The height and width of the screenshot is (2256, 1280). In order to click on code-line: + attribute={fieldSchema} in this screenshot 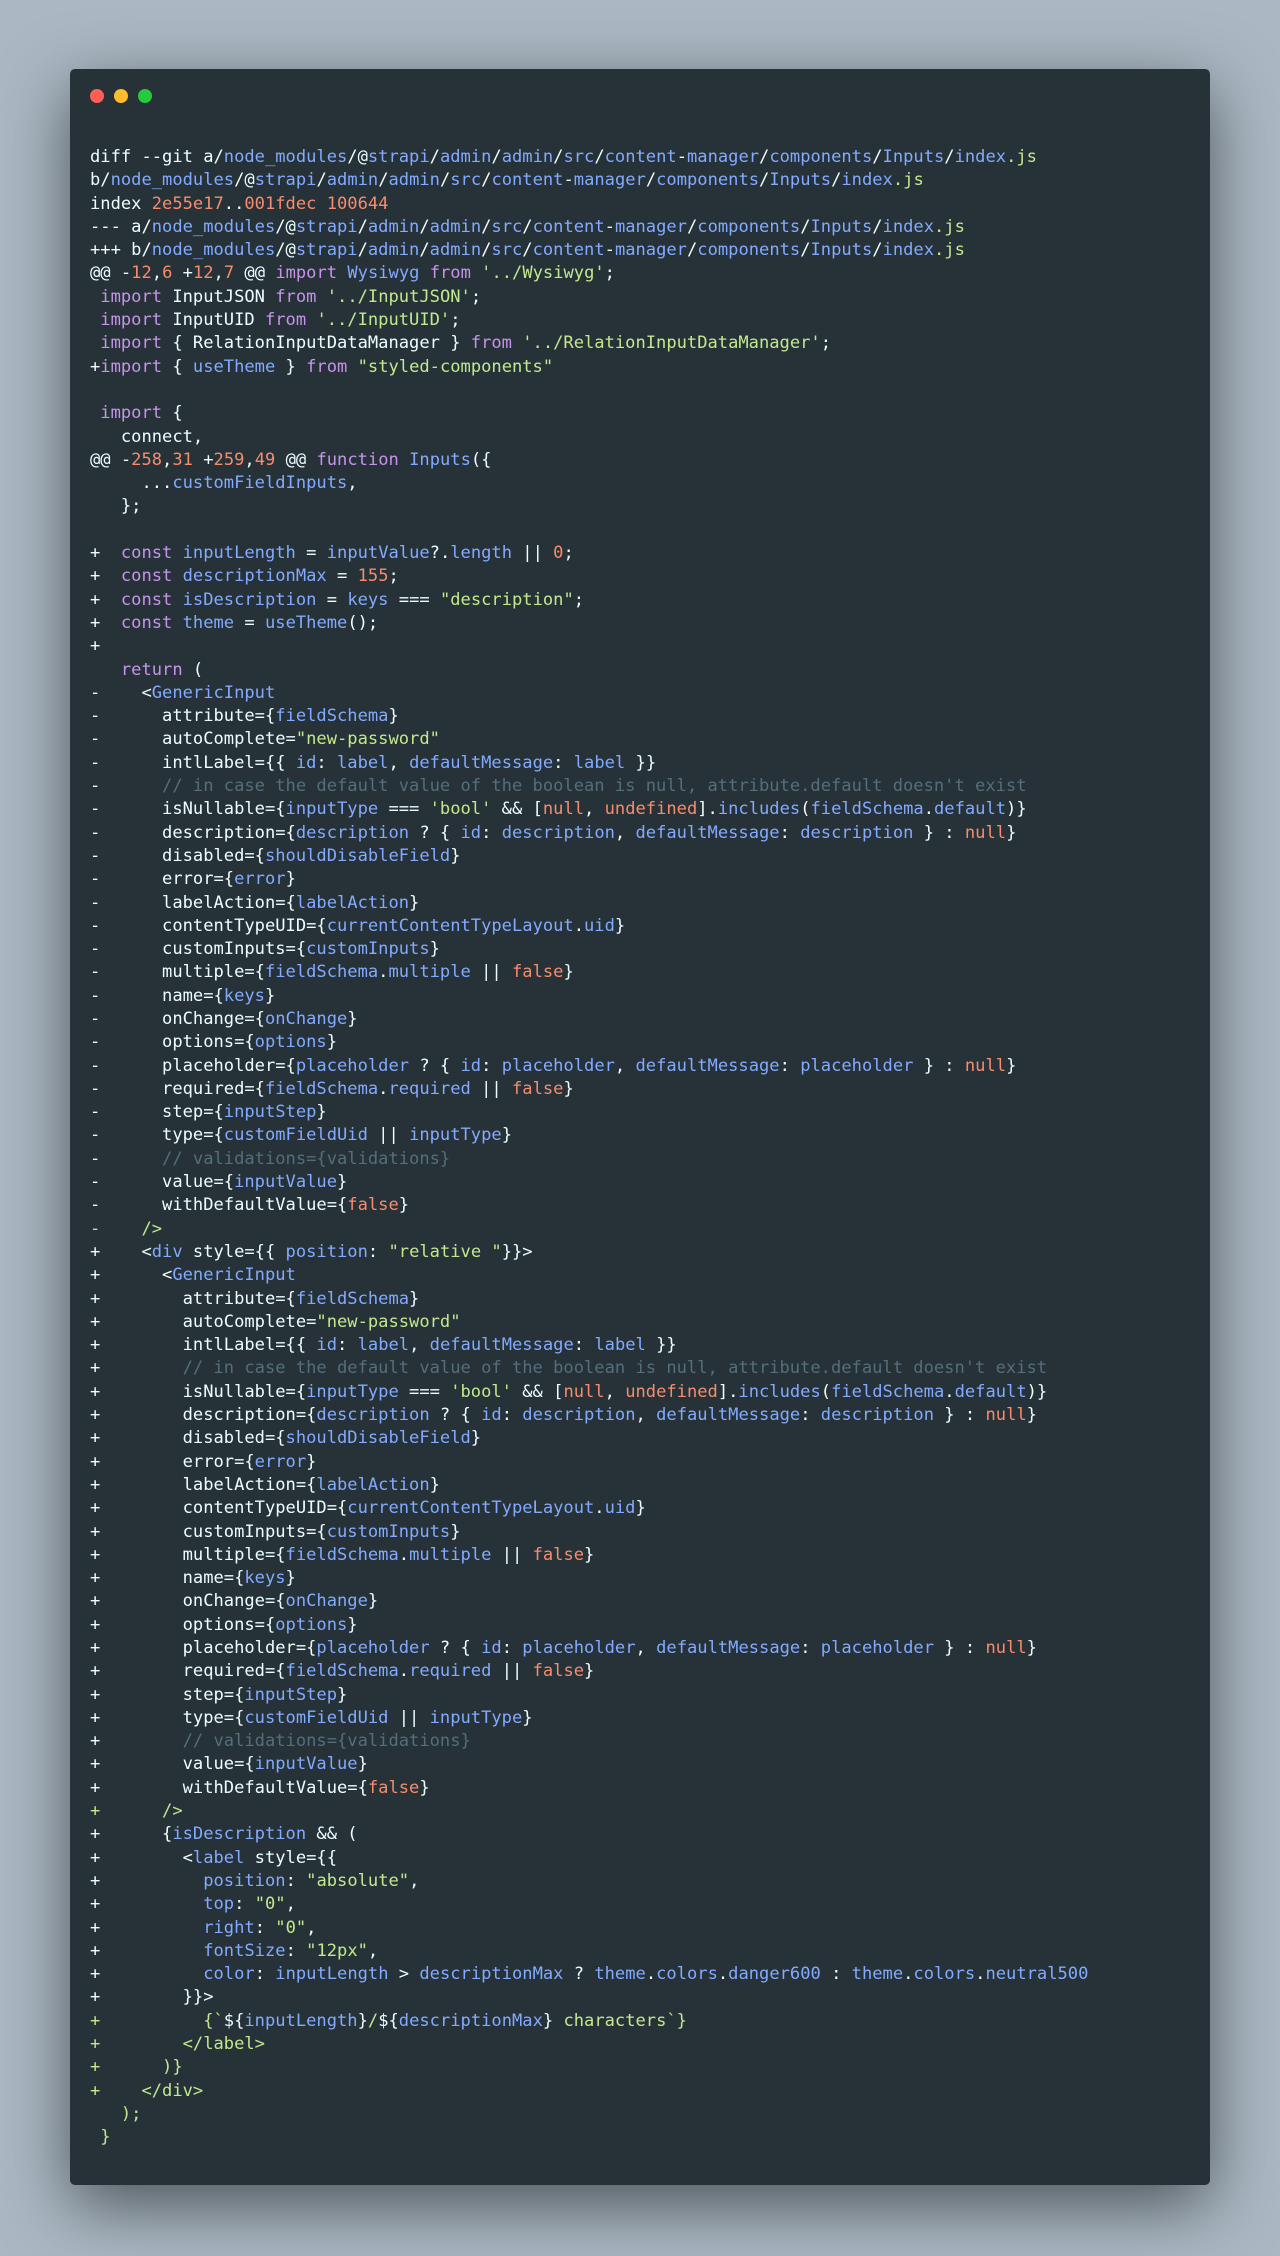, I will do `click(645, 1299)`.